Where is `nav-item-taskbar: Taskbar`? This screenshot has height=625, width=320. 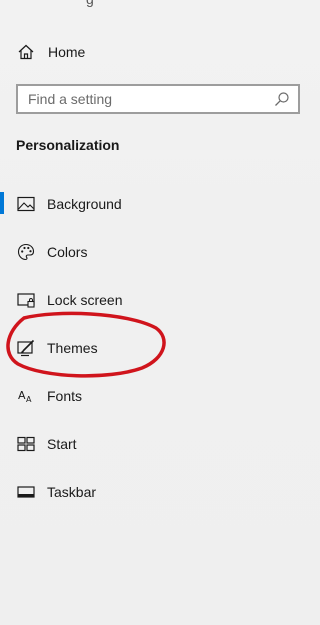 nav-item-taskbar: Taskbar is located at coordinates (160, 492).